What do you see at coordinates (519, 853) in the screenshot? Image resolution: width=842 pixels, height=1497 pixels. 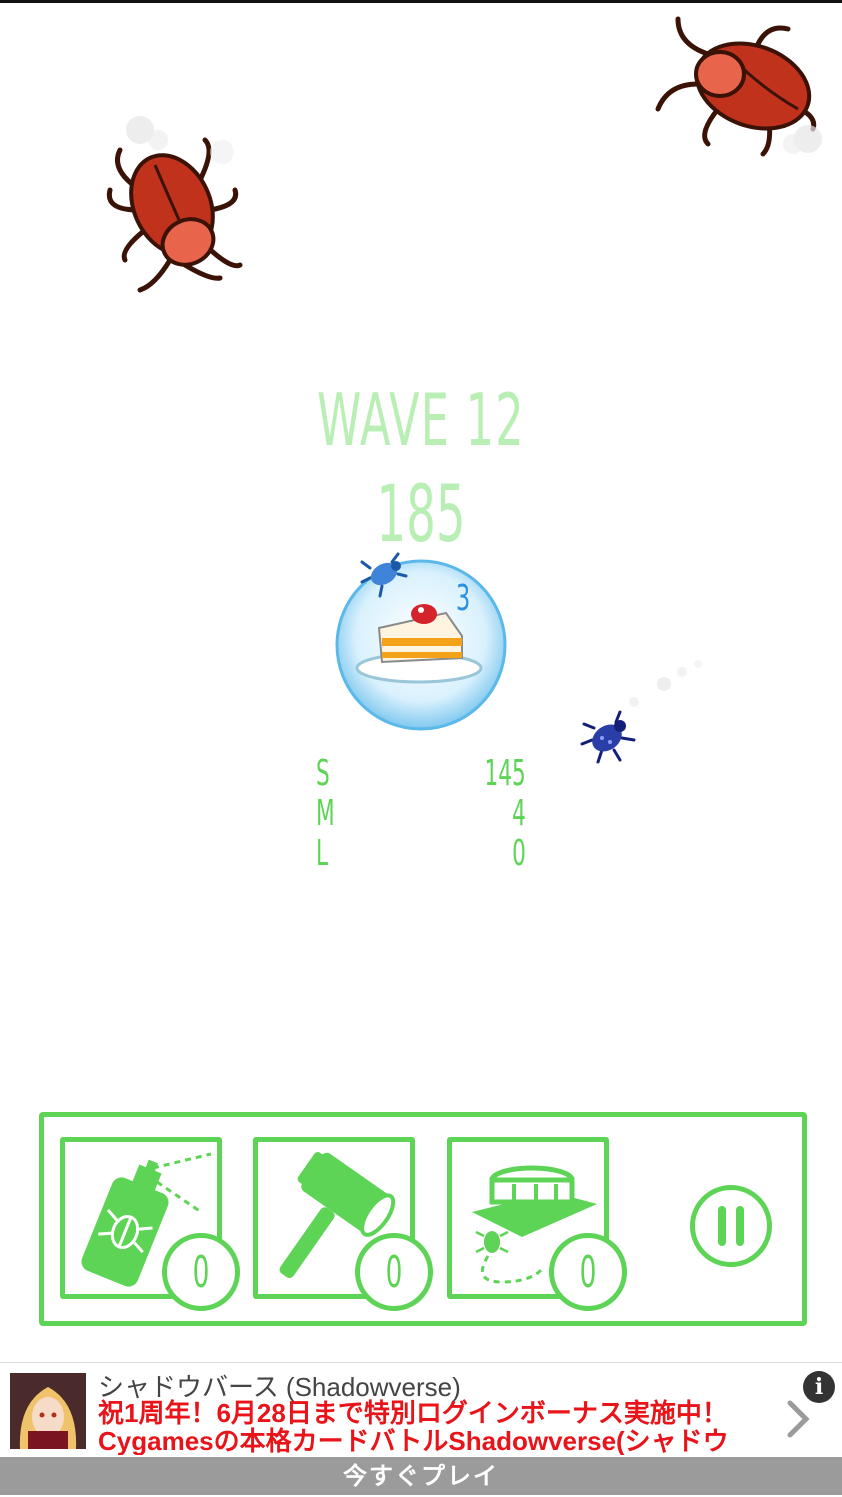 I see `stat-value: 0` at bounding box center [519, 853].